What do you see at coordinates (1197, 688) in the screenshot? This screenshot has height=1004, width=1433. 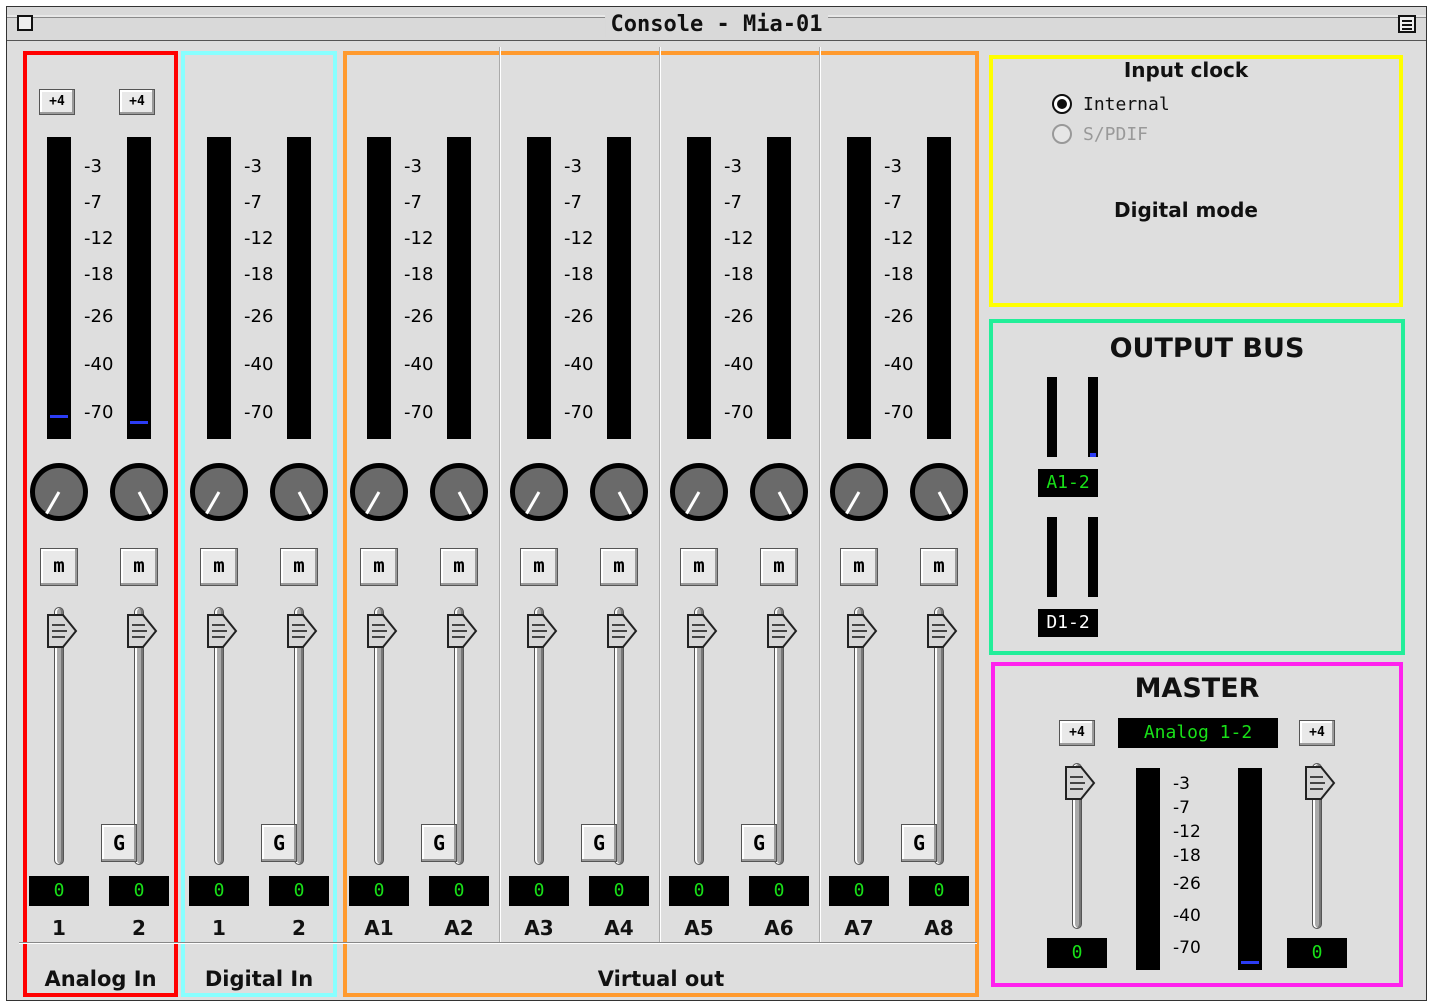 I see `master-title: MASTER` at bounding box center [1197, 688].